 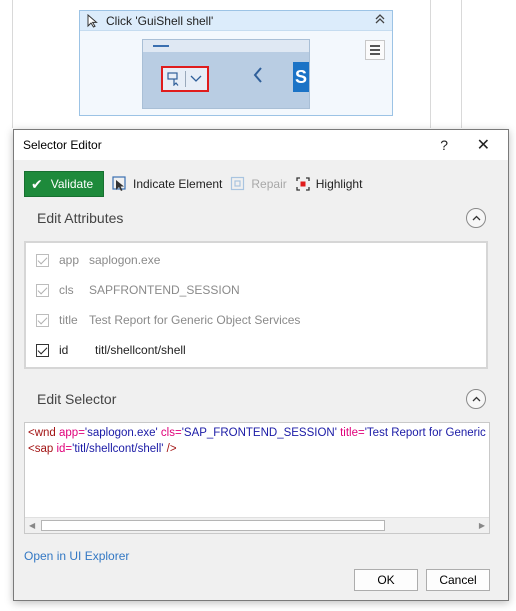 I want to click on attribute-row-app: app saplogon.exe, so click(x=98, y=260).